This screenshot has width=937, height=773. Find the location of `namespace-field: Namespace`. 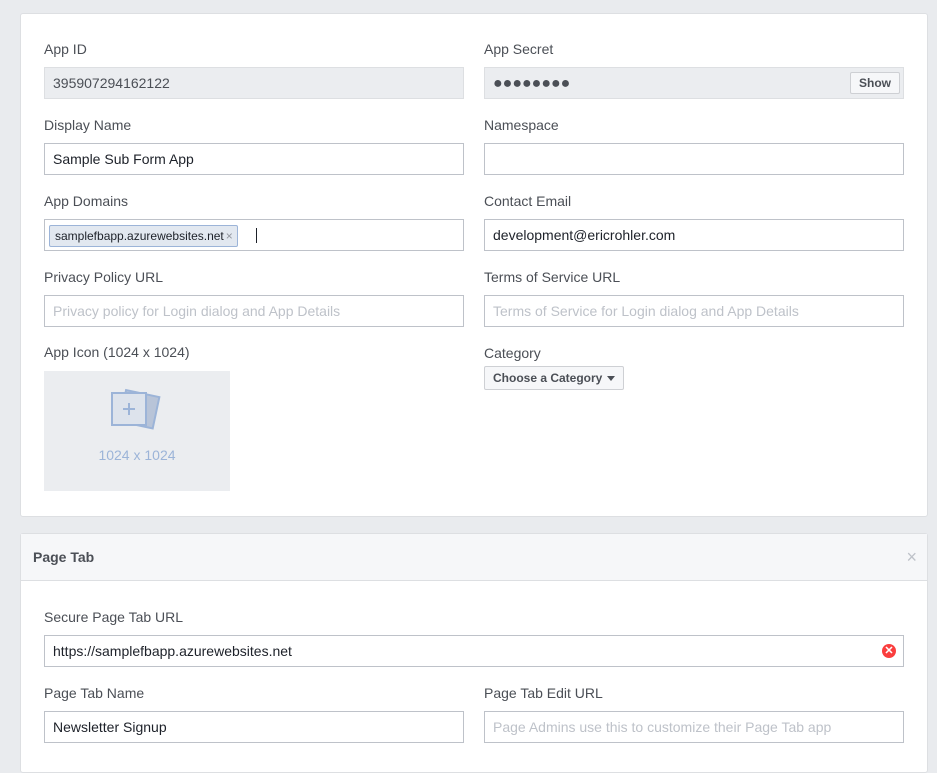

namespace-field: Namespace is located at coordinates (694, 145).